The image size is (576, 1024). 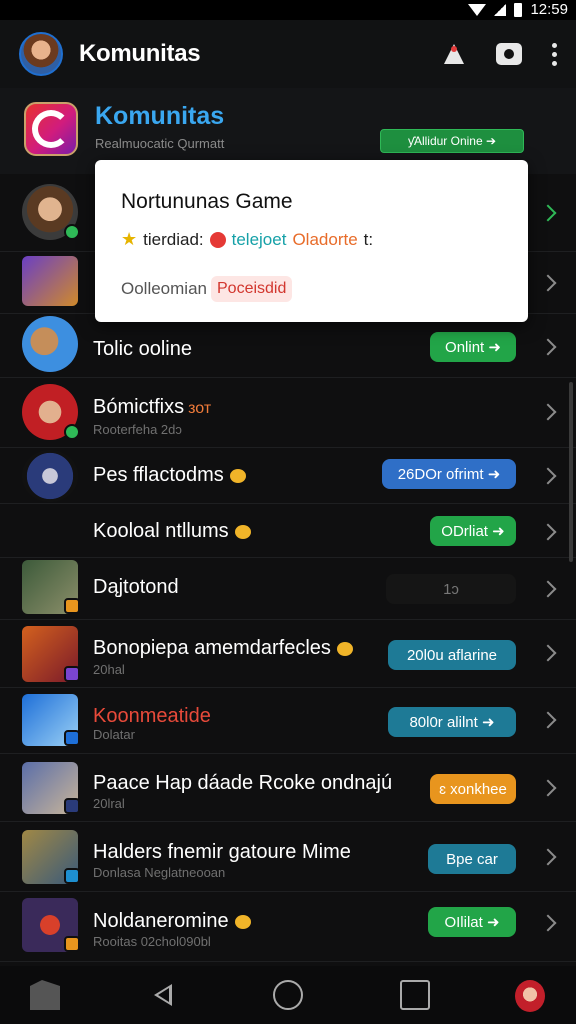 I want to click on online-button: OIlilat ➜, so click(x=472, y=922).